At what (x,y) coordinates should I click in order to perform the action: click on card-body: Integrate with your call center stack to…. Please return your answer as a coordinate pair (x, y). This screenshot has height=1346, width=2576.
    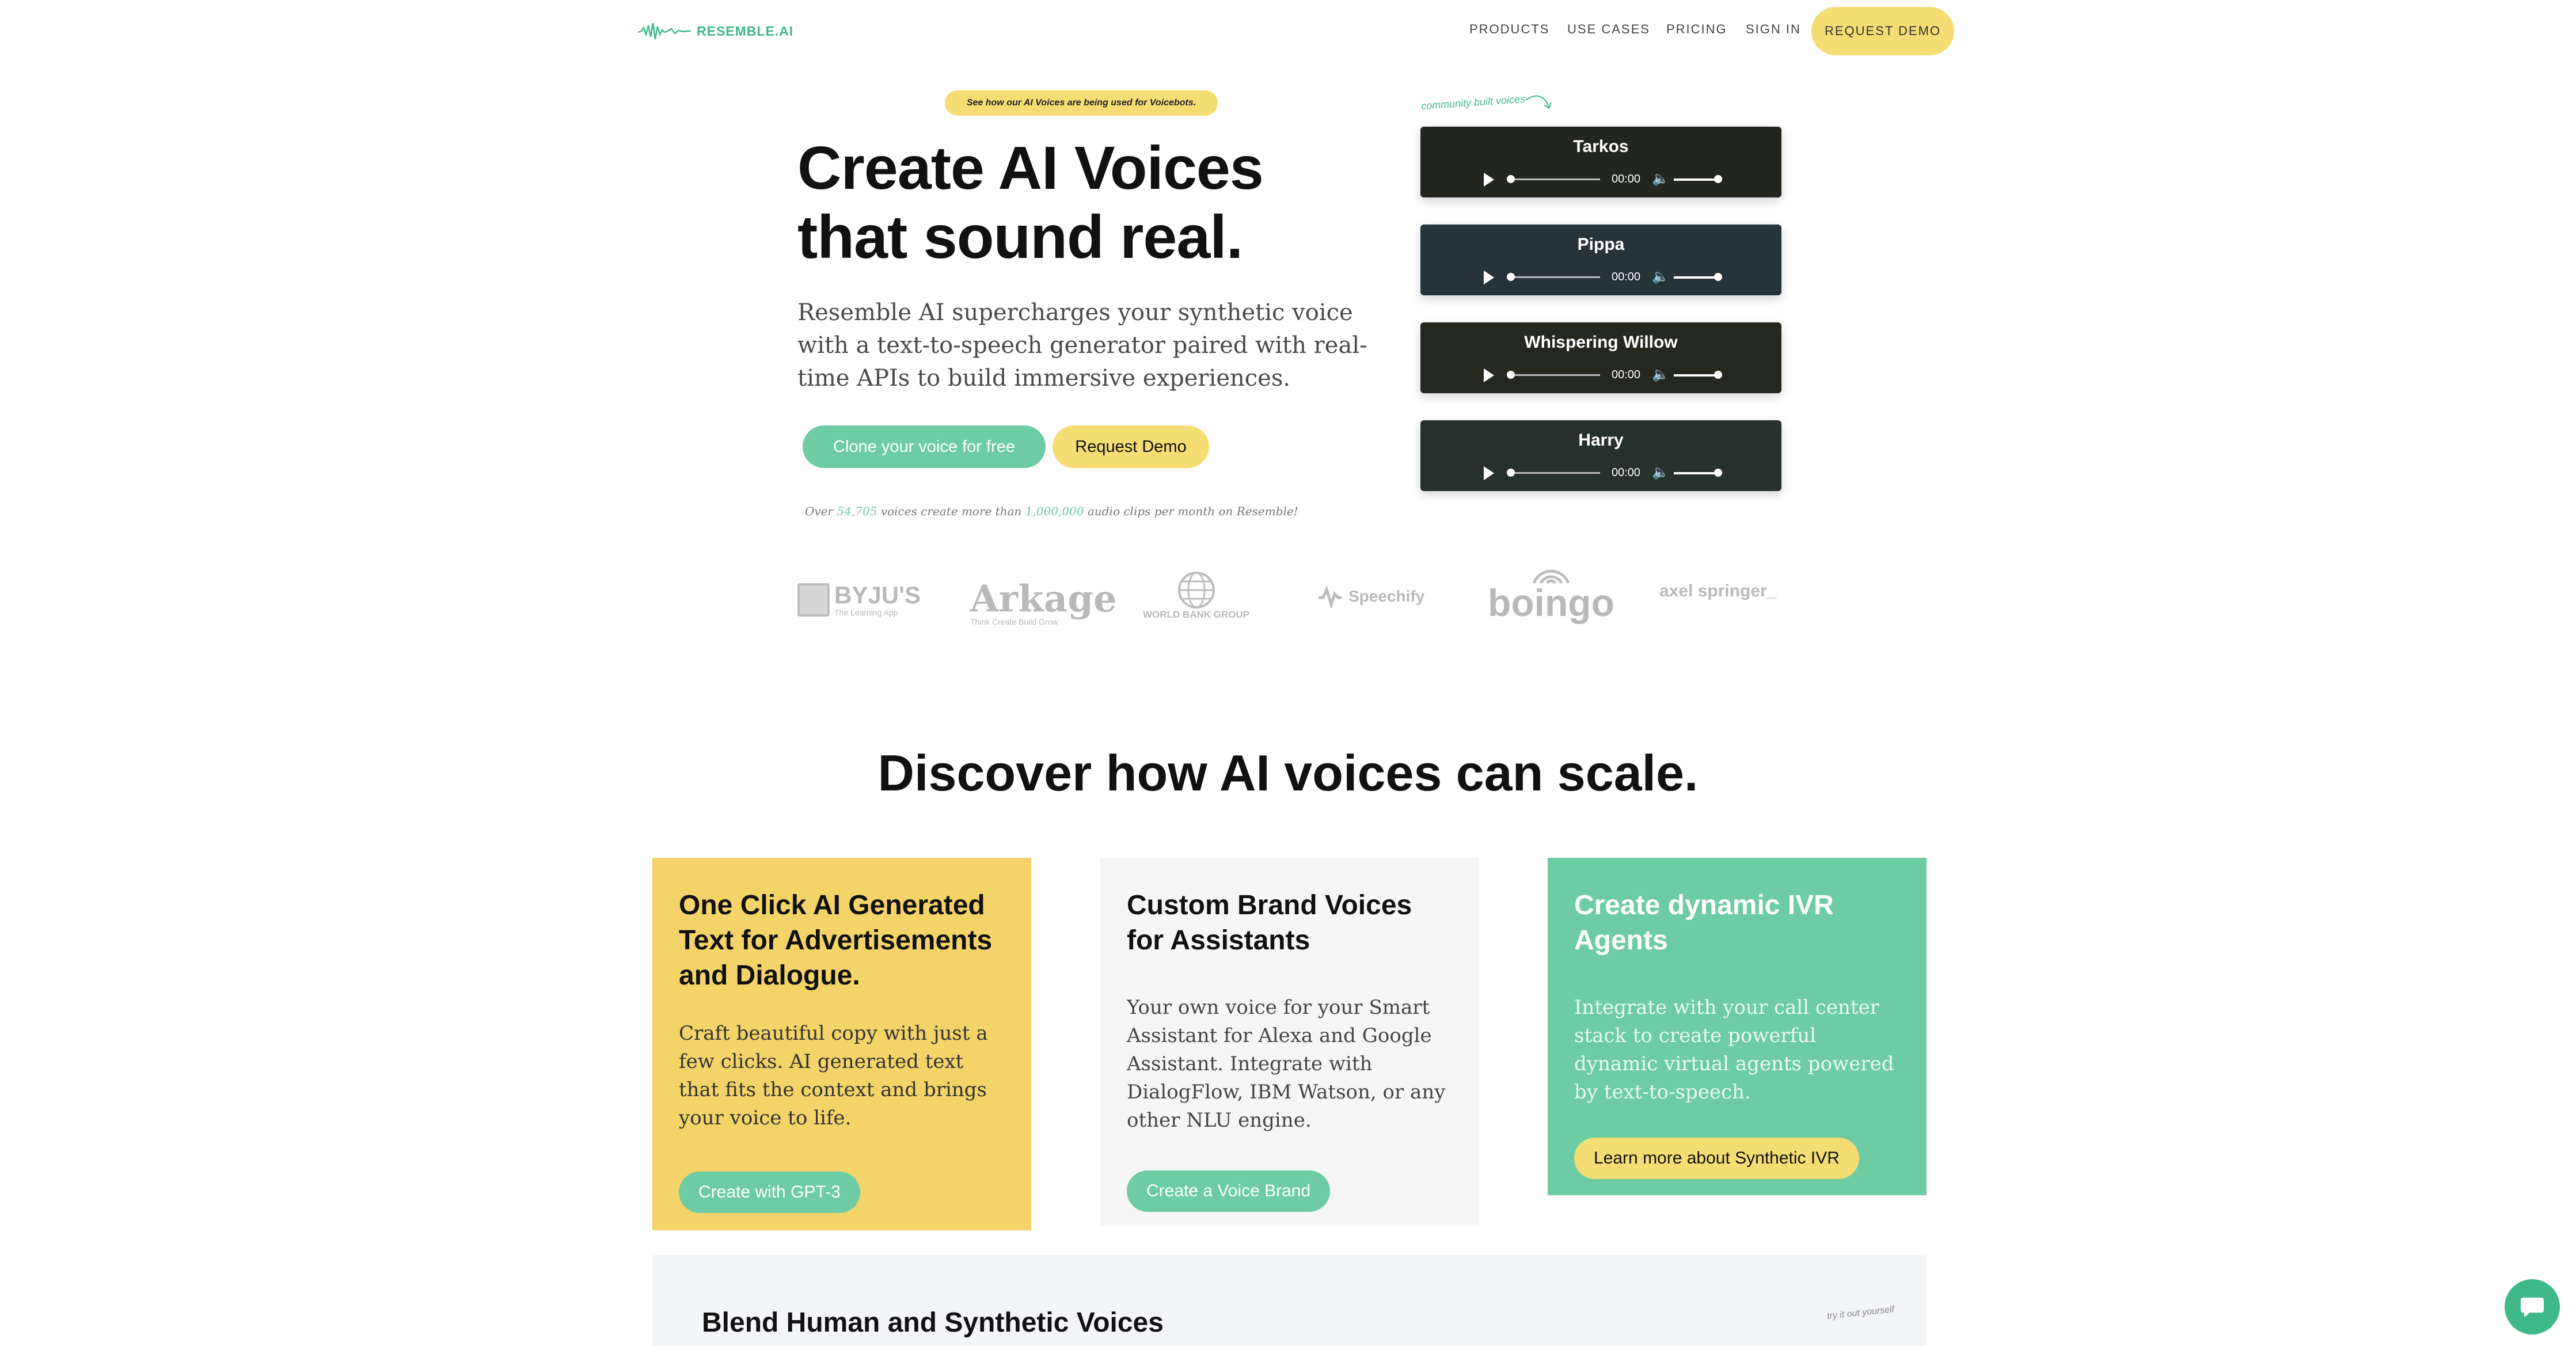
    Looking at the image, I should click on (1734, 1050).